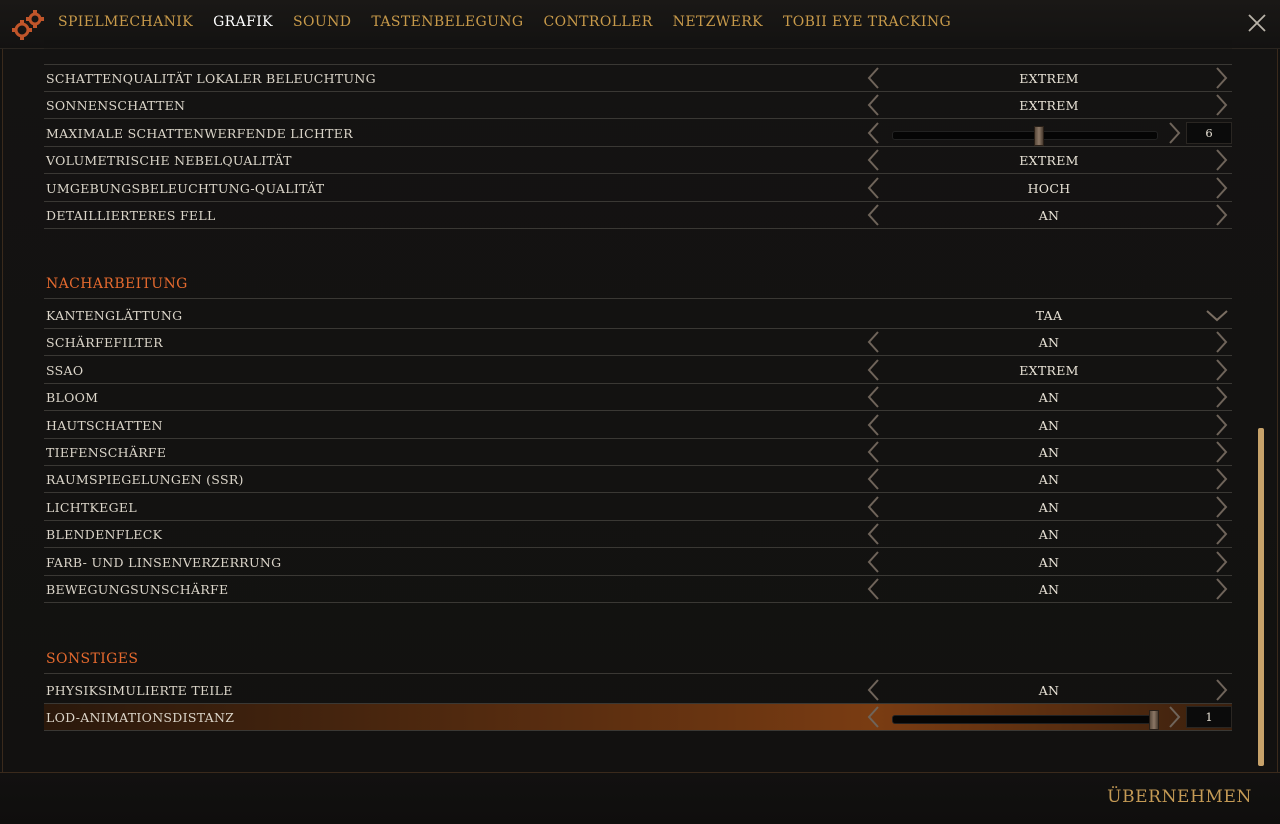 This screenshot has height=824, width=1280. Describe the element at coordinates (638, 106) in the screenshot. I see `setting-row: SONNENSCHATTEN EXTREM` at that location.